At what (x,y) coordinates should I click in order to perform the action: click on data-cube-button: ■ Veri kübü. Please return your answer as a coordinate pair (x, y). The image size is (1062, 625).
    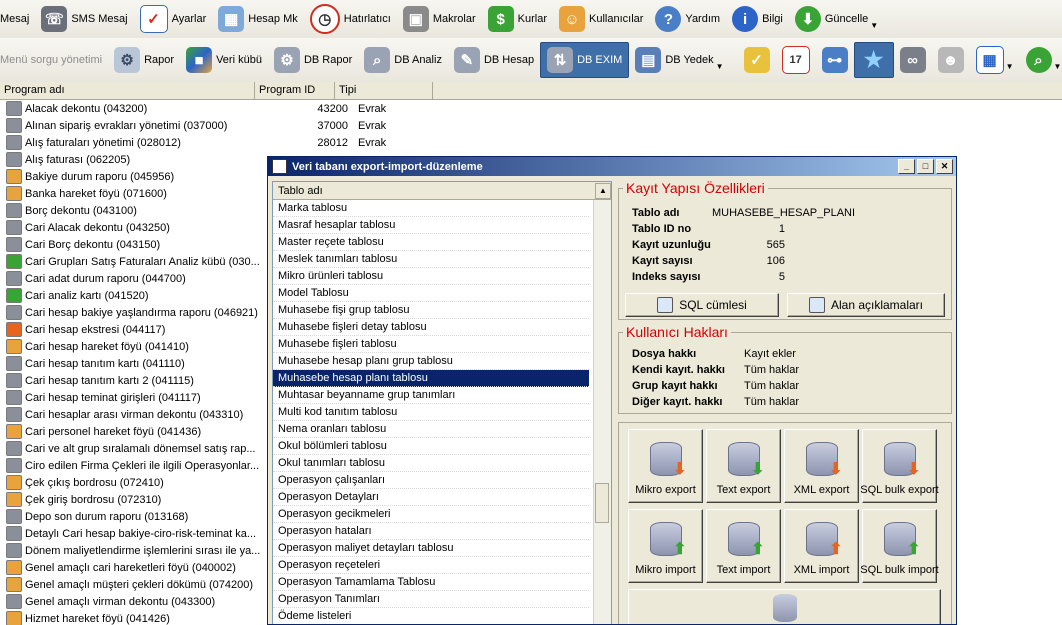
    Looking at the image, I should click on (224, 60).